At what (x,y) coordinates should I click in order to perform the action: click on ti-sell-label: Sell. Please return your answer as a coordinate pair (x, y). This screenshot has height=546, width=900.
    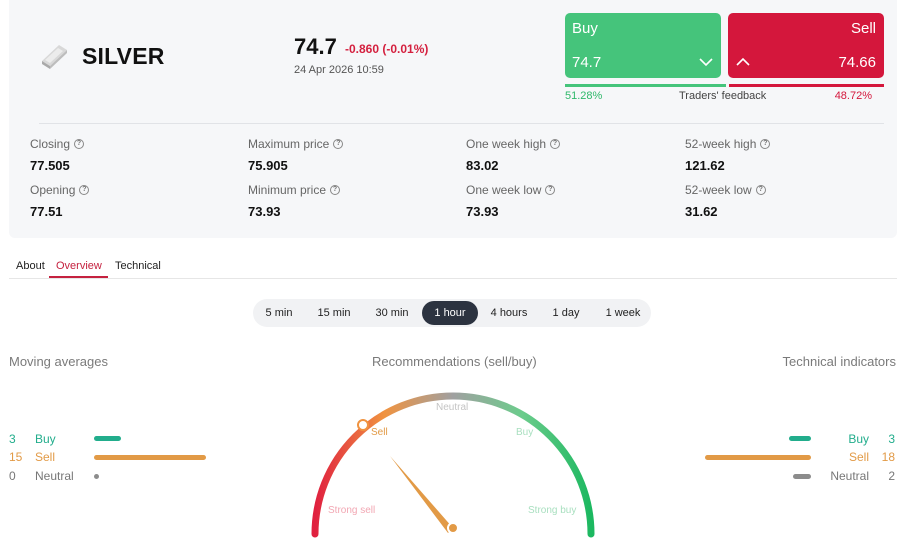
    Looking at the image, I should click on (858, 457).